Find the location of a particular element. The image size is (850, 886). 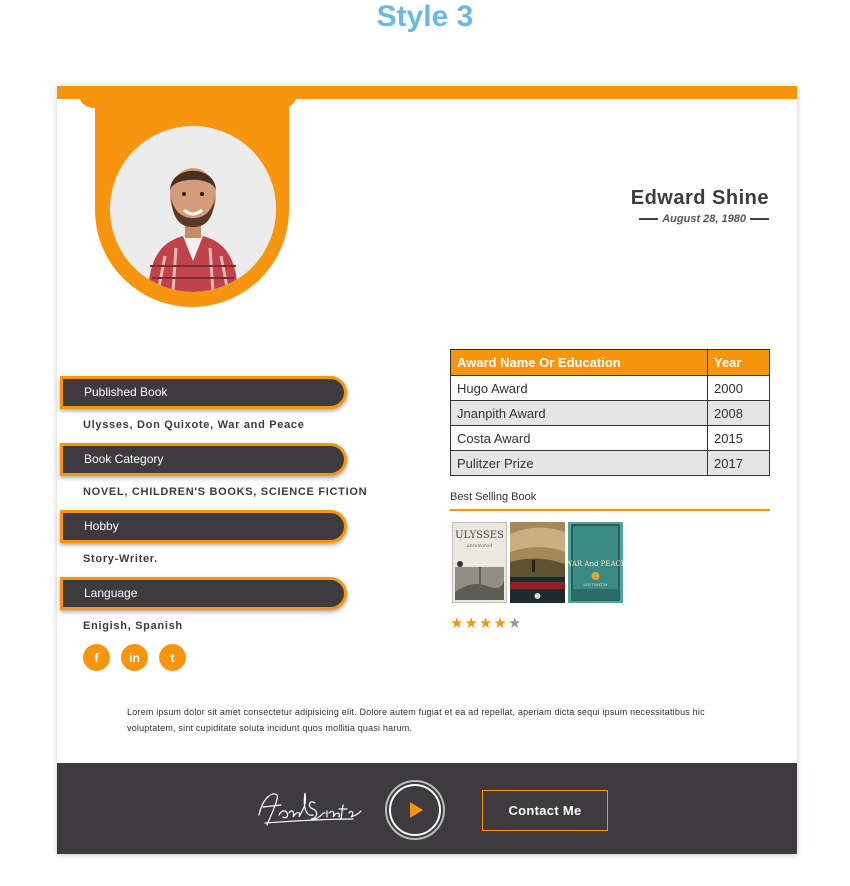

award-year: 2008 is located at coordinates (738, 413).